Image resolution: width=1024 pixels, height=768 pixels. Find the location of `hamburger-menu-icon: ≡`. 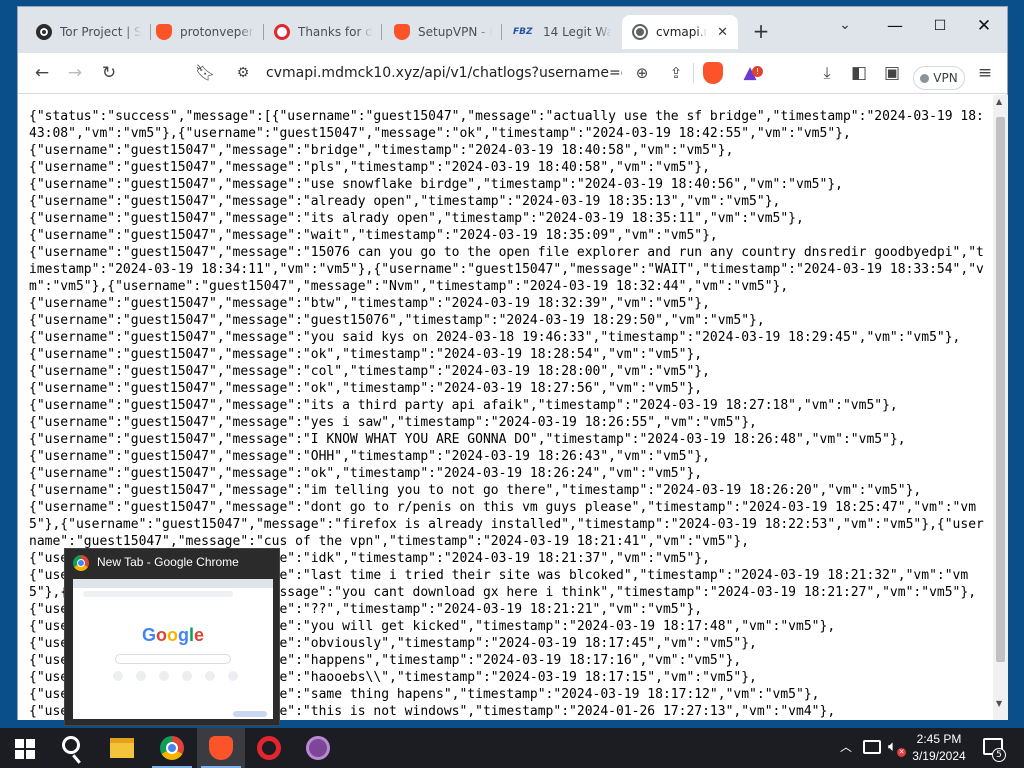

hamburger-menu-icon: ≡ is located at coordinates (985, 73).